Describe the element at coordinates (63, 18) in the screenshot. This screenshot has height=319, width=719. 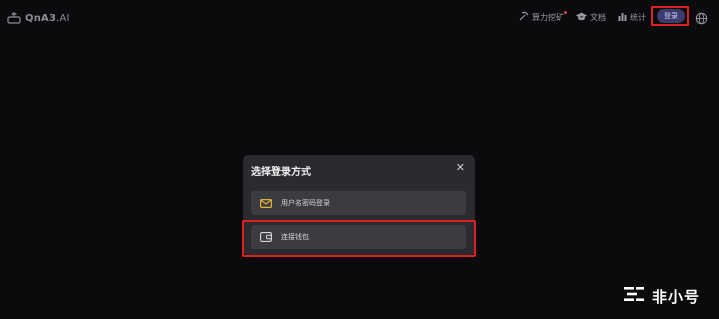
I see `logo-suffix: .AI` at that location.